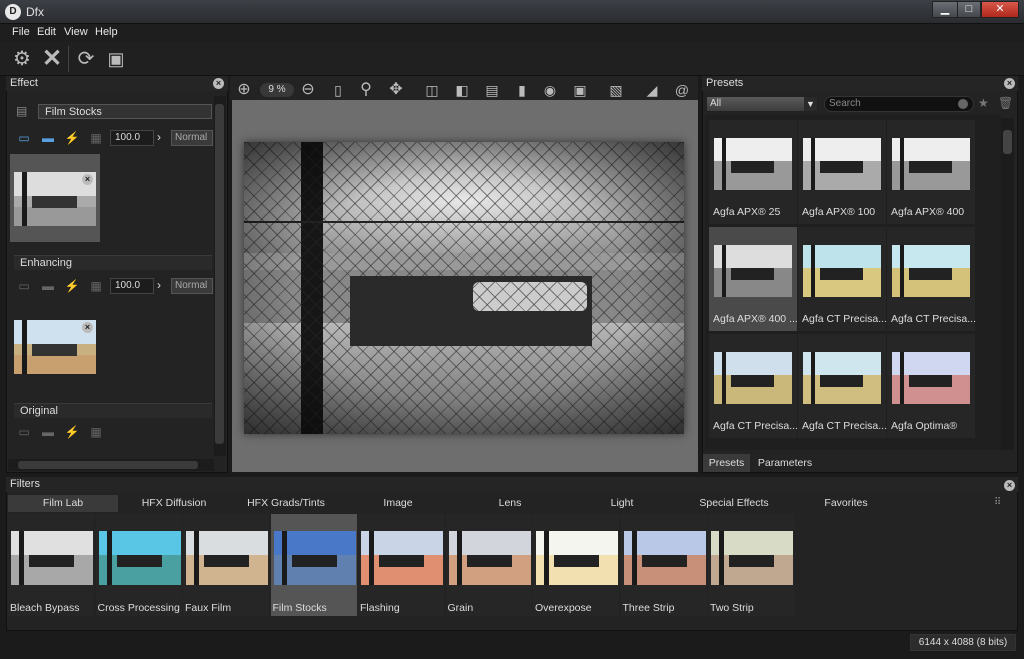 The height and width of the screenshot is (659, 1024). Describe the element at coordinates (108, 465) in the screenshot. I see `effect-scrollbar-h-thumb` at that location.